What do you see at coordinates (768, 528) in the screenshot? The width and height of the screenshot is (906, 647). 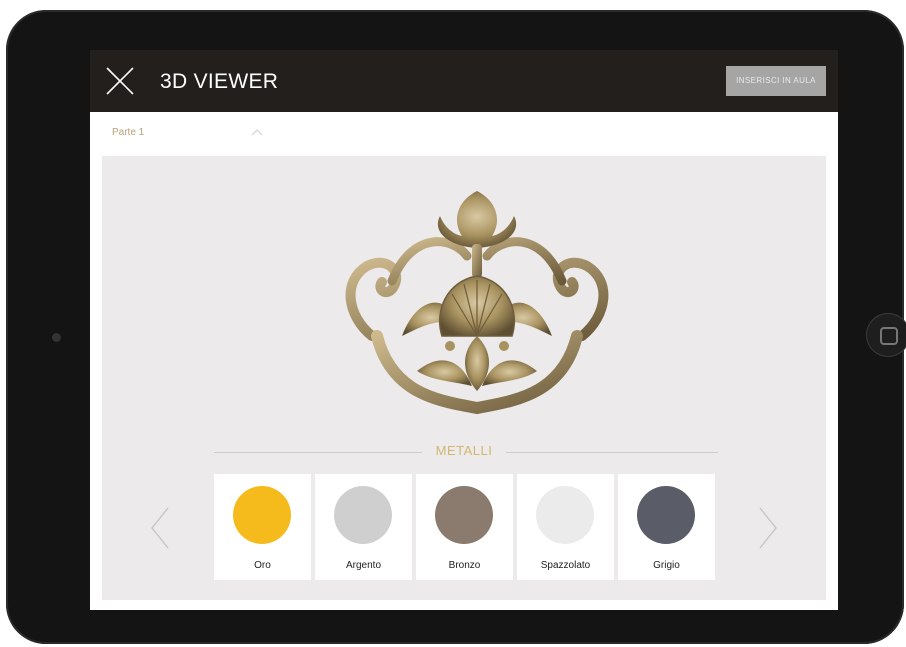 I see `chevron-right-icon` at bounding box center [768, 528].